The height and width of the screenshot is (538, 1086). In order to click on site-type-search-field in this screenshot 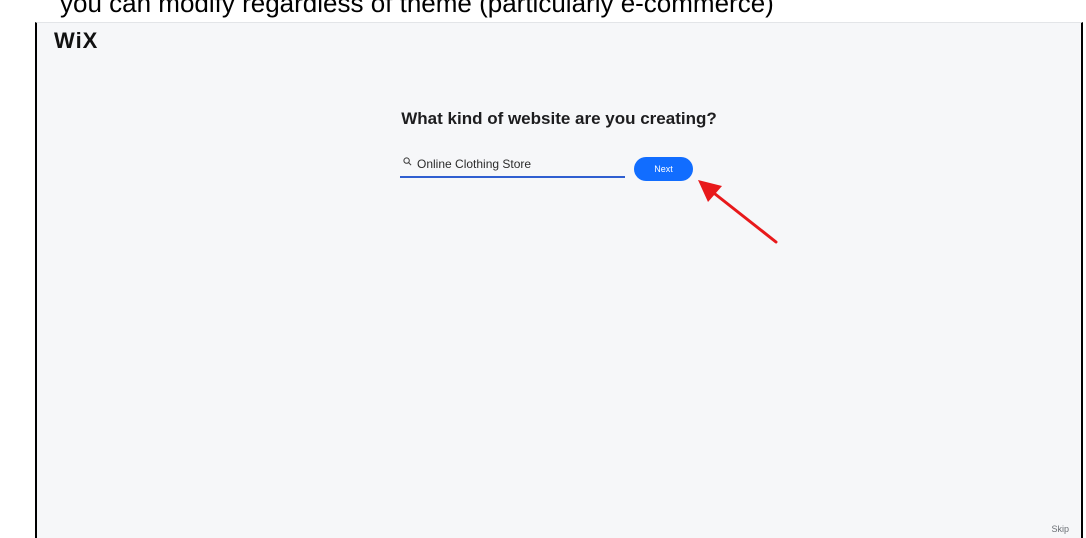, I will do `click(512, 166)`.